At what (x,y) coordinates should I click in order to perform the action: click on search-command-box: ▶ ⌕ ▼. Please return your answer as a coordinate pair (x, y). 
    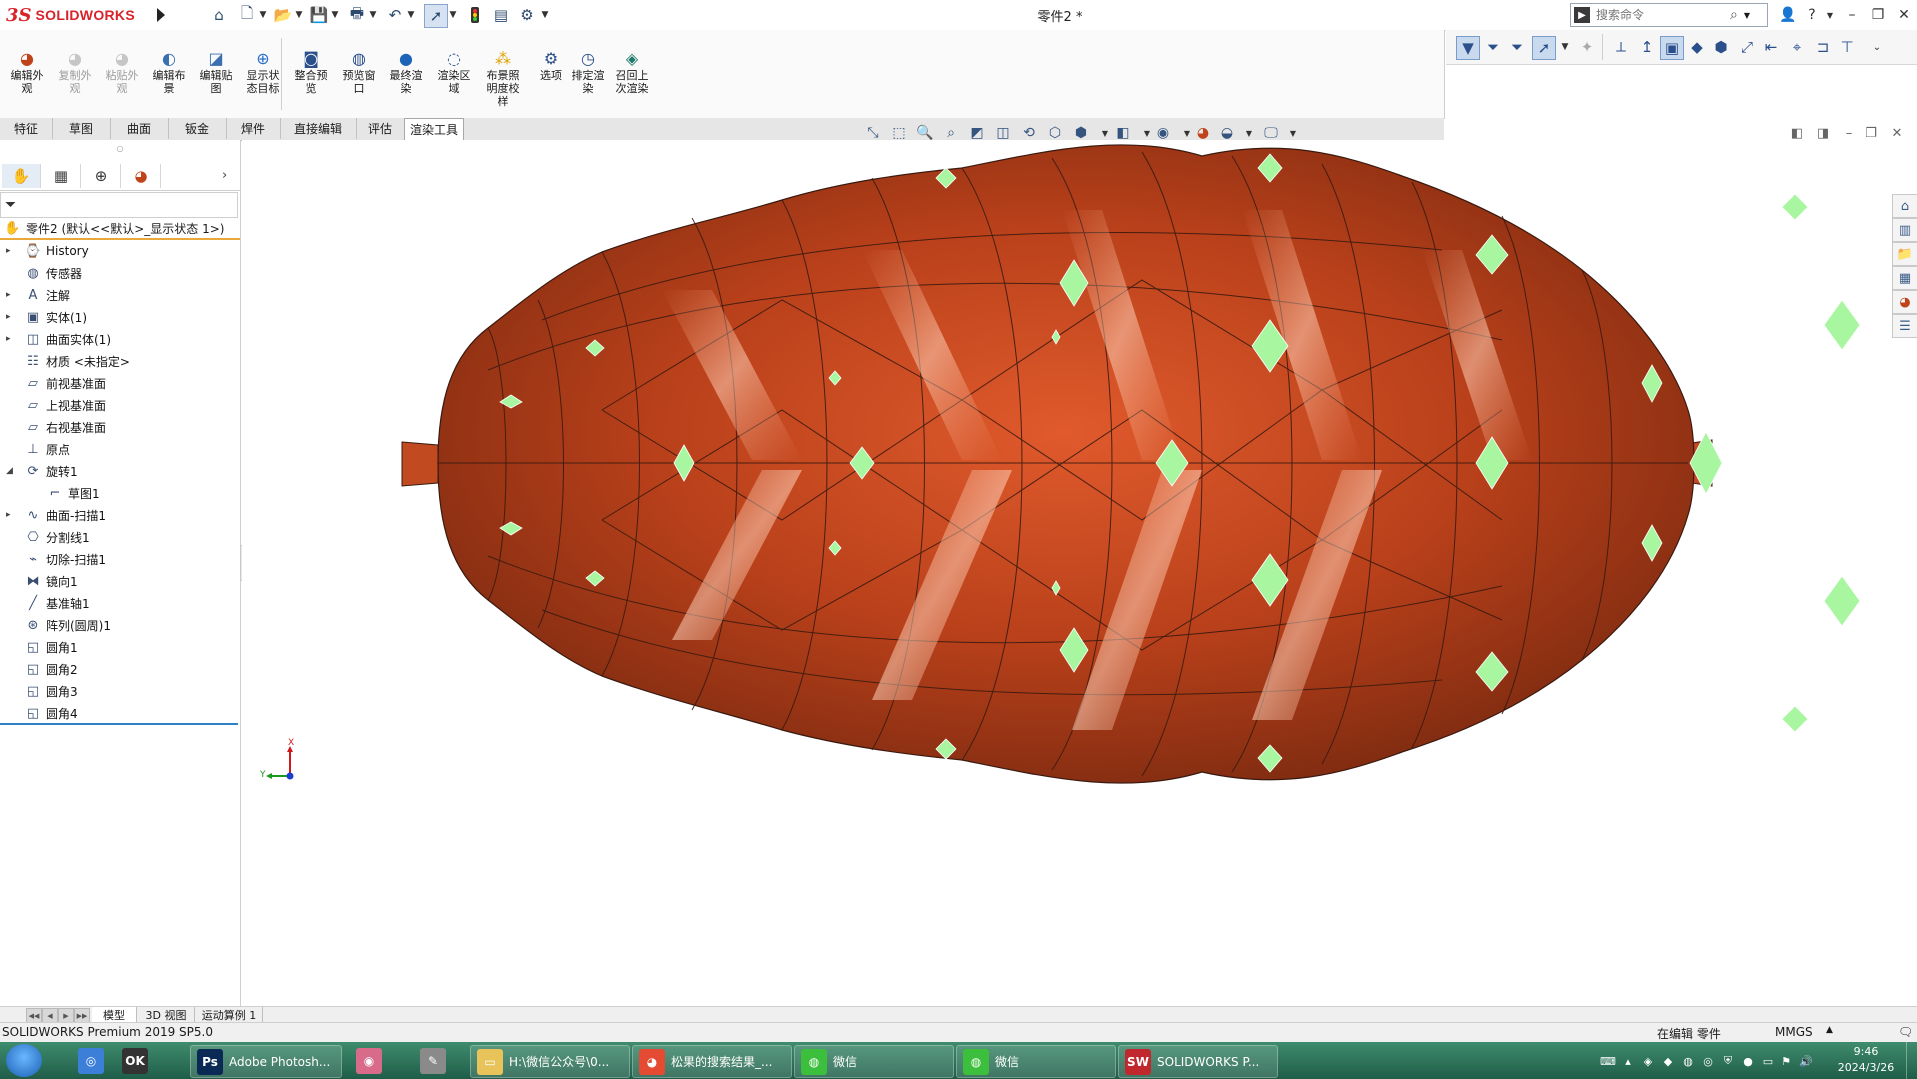
    Looking at the image, I should click on (1669, 15).